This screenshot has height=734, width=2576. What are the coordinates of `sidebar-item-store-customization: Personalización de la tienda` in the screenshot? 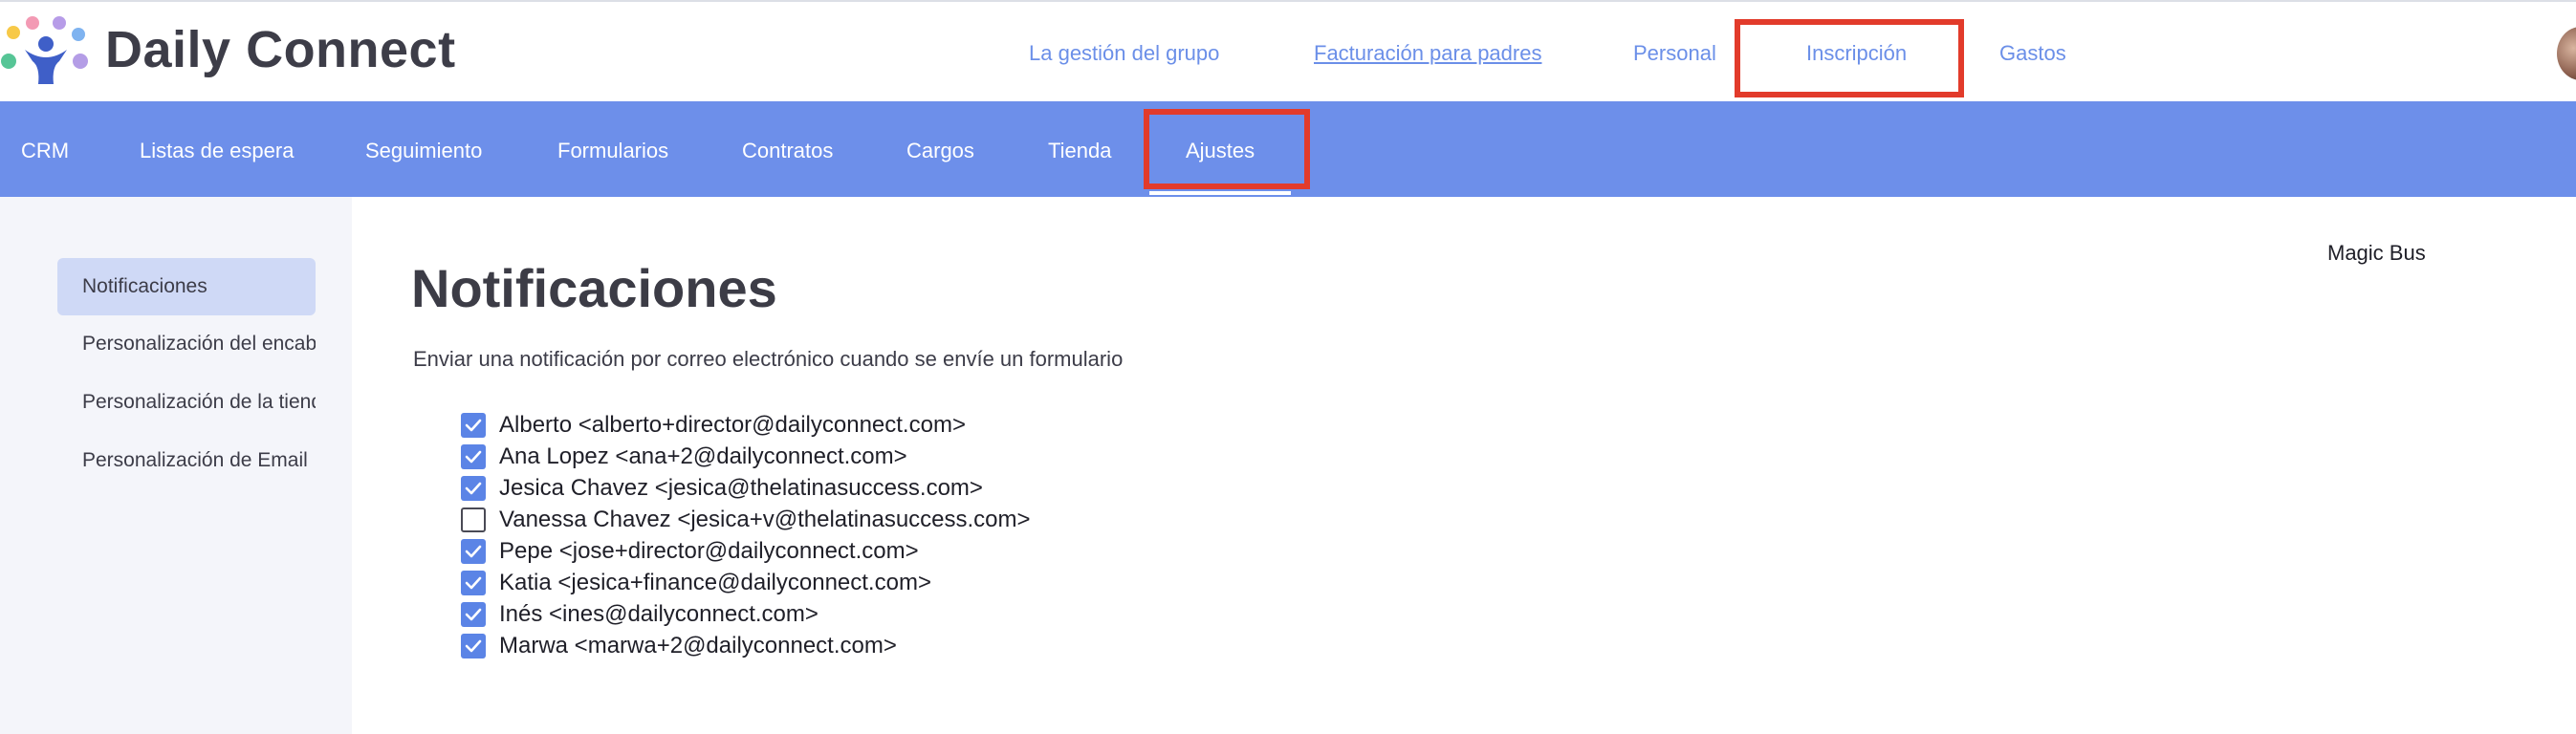 It's located at (186, 402).